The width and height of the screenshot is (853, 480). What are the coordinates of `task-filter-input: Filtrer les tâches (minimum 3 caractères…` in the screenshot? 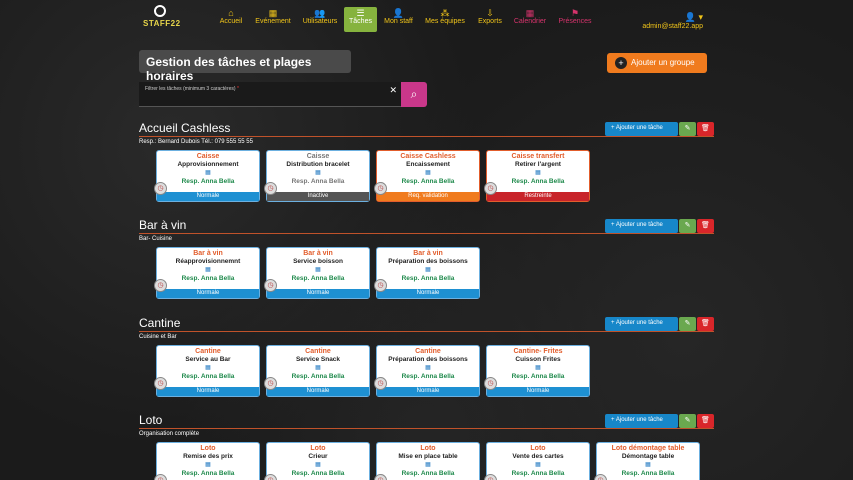 It's located at (270, 94).